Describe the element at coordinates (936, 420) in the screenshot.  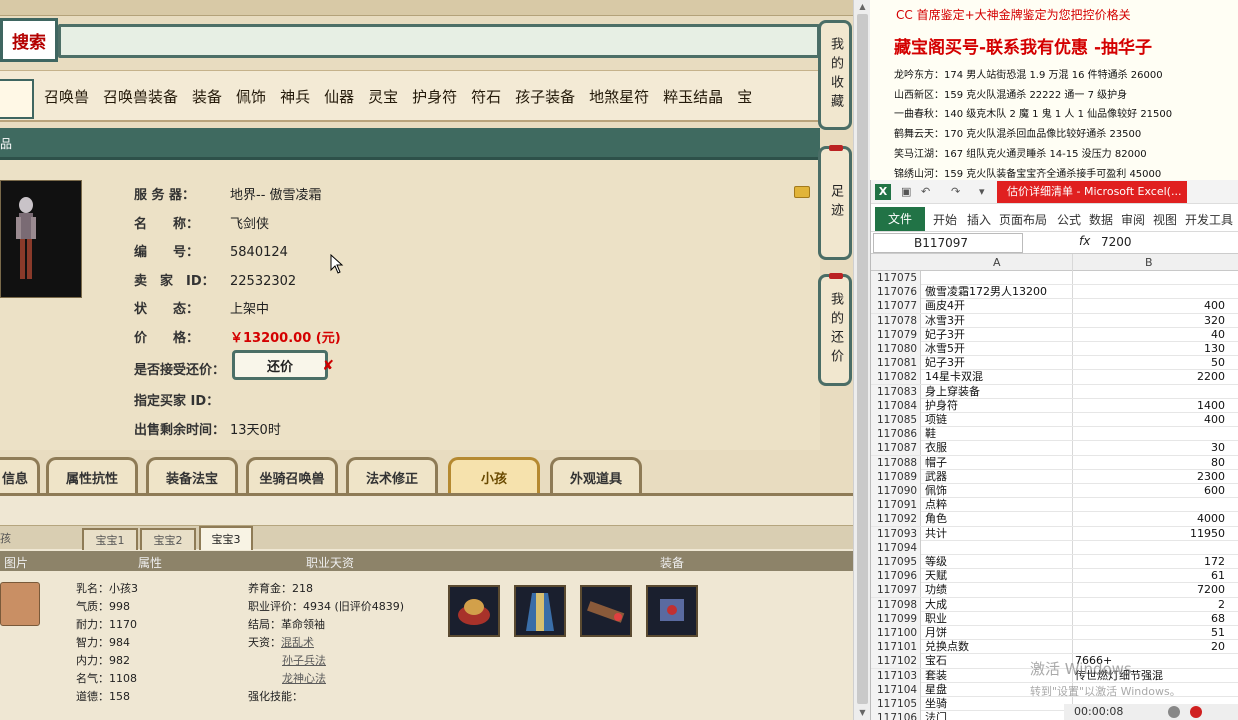
I see `cell-a: 项链` at that location.